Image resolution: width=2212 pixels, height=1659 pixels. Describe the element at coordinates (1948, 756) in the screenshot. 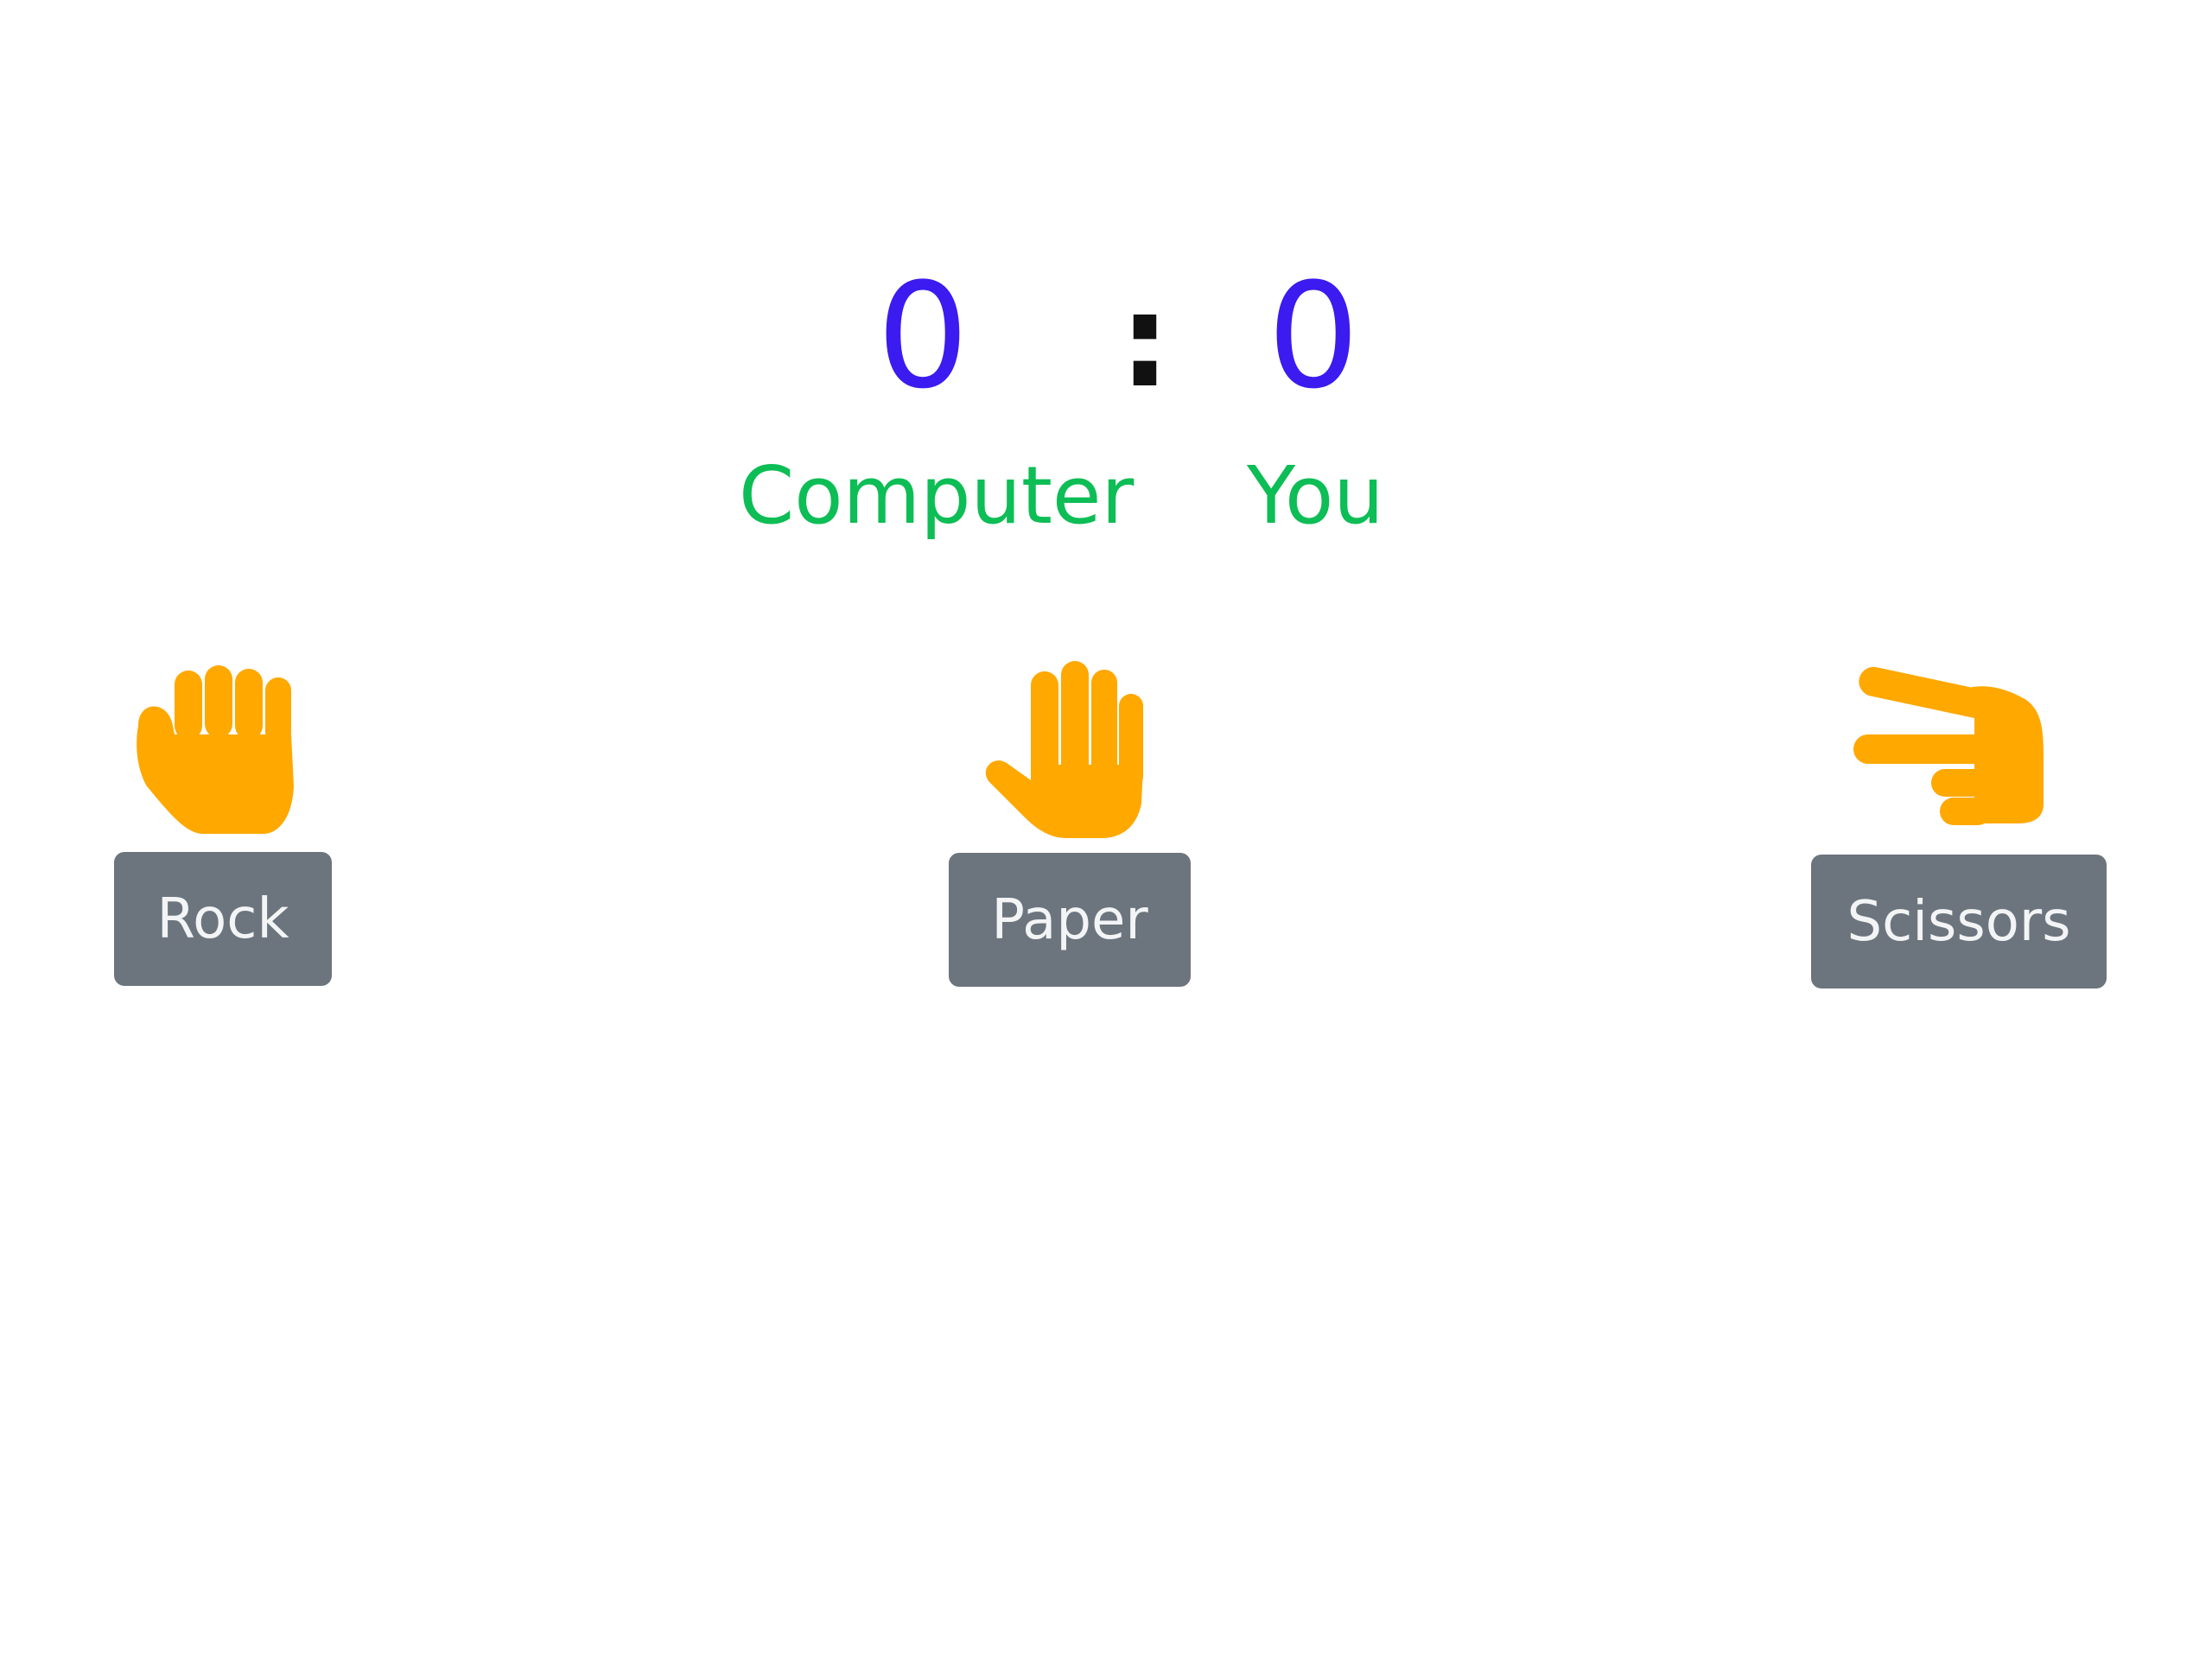

I see `scissors-hand-icon` at that location.